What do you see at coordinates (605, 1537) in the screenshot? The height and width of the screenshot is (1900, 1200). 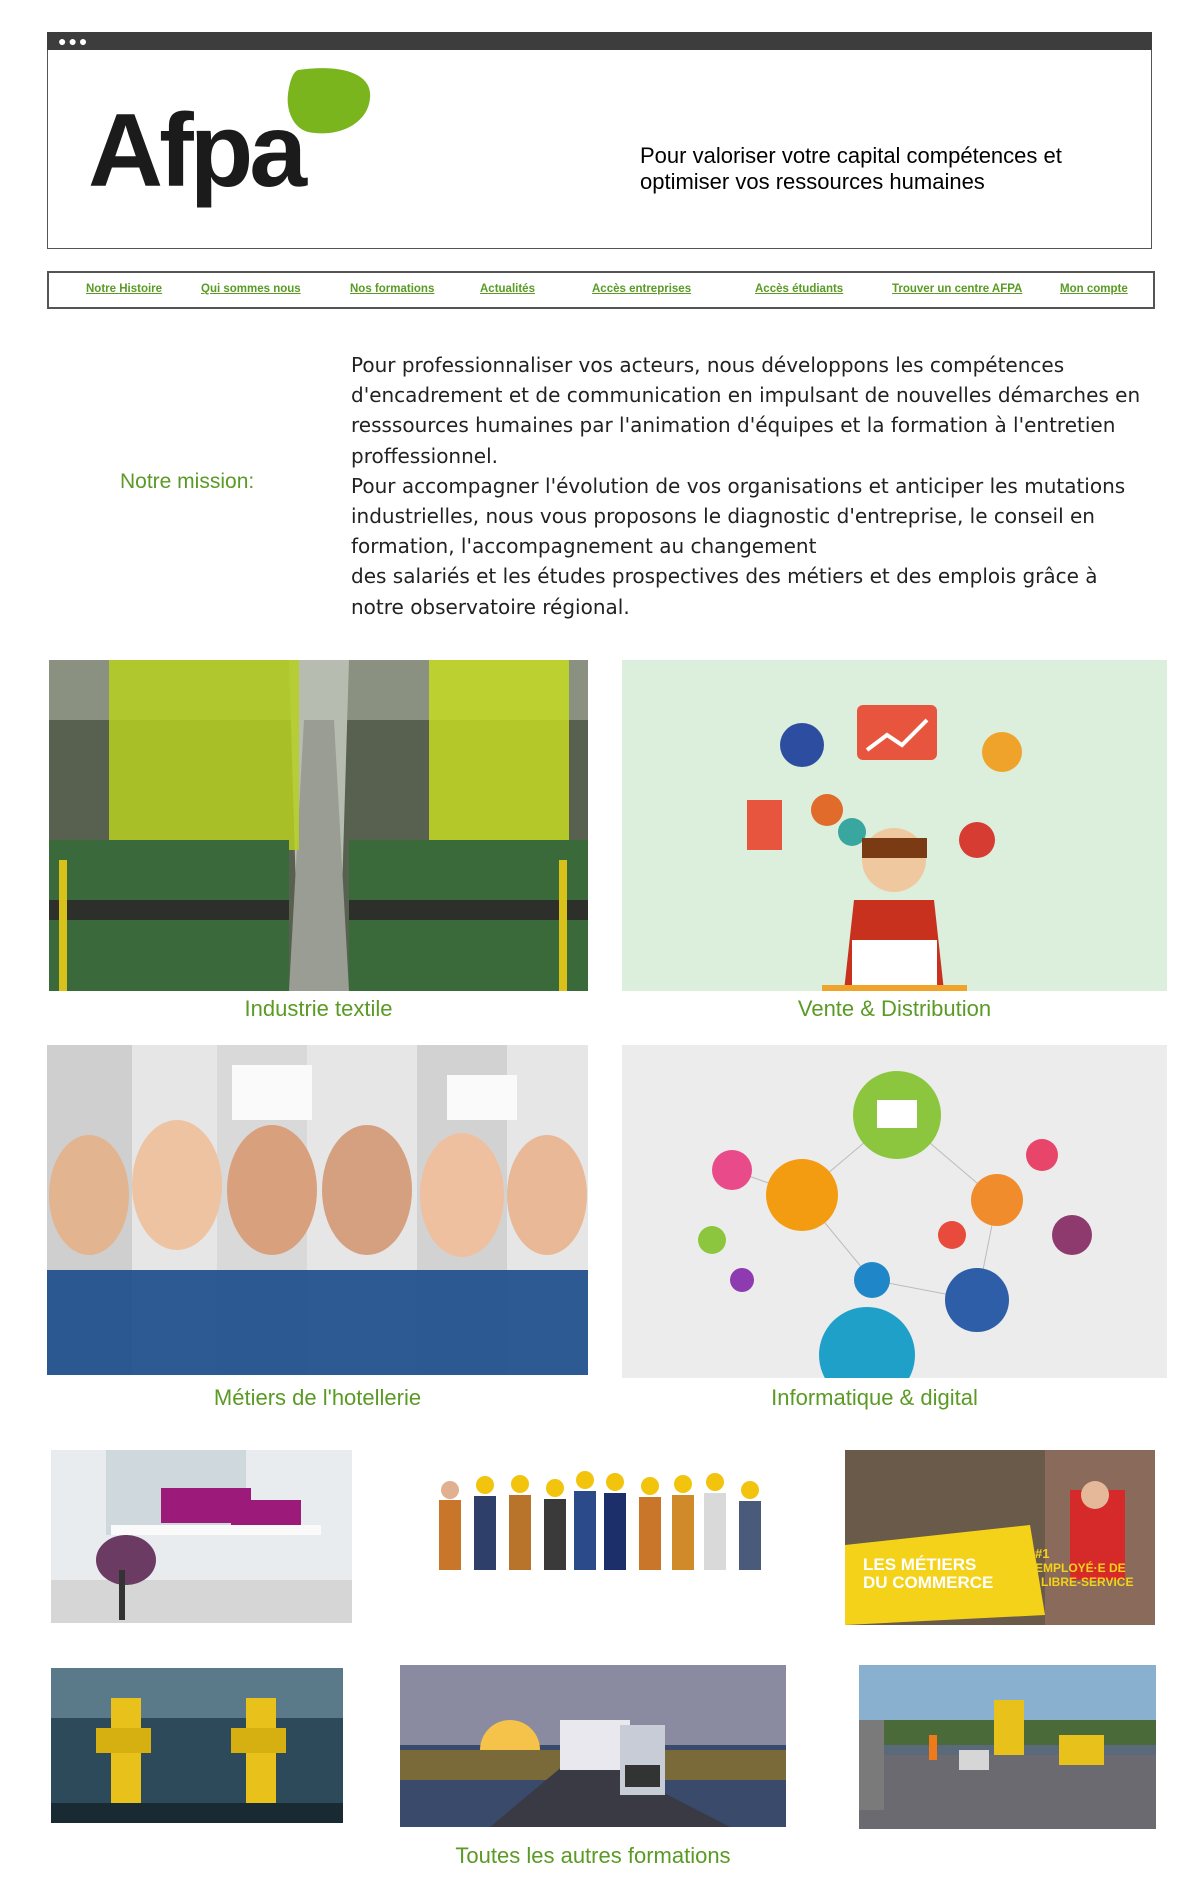 I see `workers-group-image` at bounding box center [605, 1537].